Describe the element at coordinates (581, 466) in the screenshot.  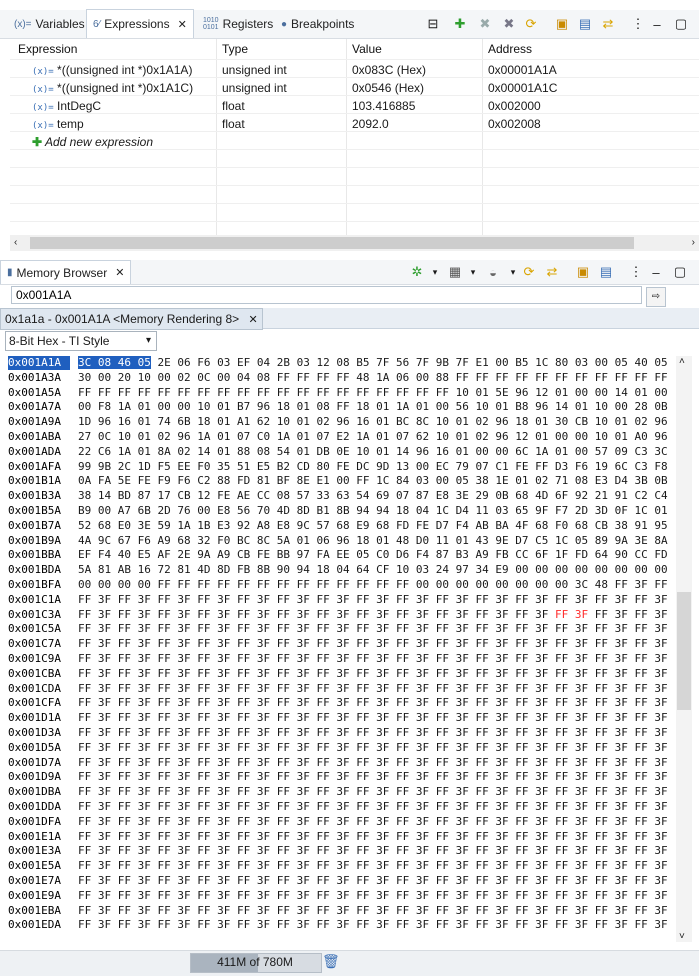
I see `memory-byte: F6` at that location.